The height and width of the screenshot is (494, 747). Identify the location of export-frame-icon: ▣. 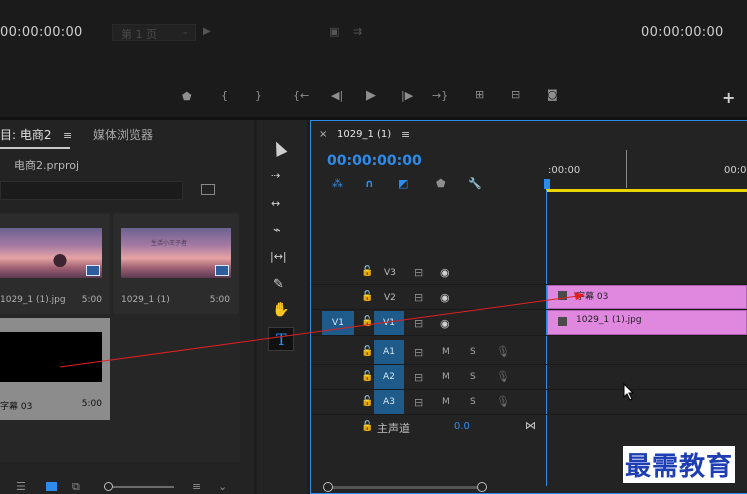
(334, 31).